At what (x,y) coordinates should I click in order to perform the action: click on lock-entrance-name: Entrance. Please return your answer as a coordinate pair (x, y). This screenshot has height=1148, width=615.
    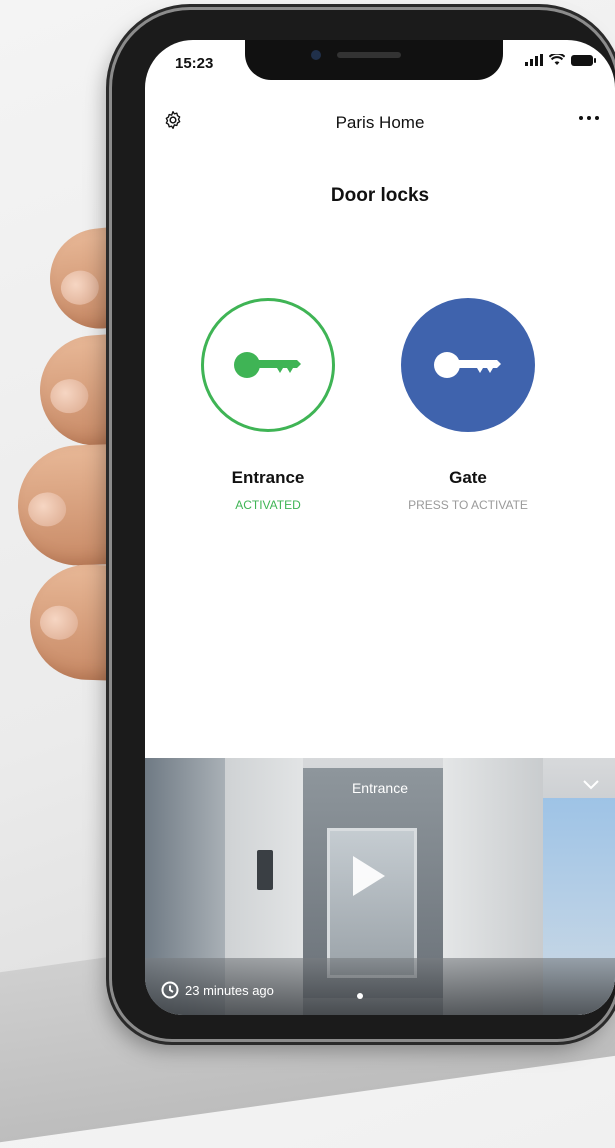
    Looking at the image, I should click on (268, 477).